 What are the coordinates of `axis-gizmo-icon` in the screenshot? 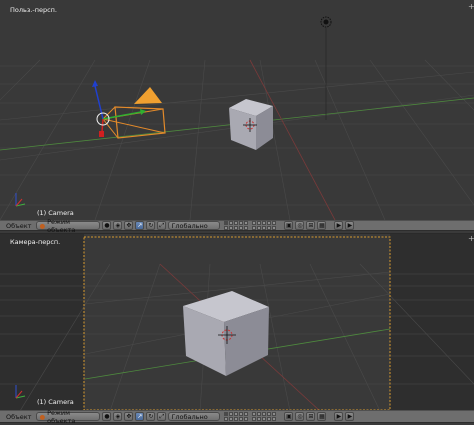 It's located at (20, 200).